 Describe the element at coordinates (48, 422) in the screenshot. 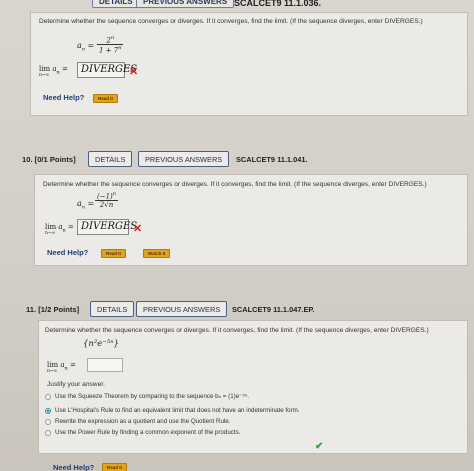

I see `q11-option-3-radio` at that location.